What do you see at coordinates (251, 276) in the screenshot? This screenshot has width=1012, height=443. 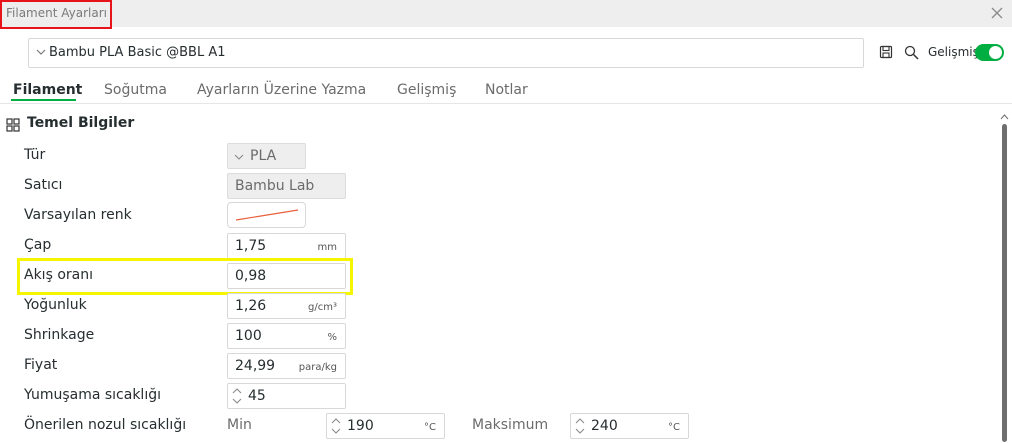 I see `flow-ratio-value: 0,98` at bounding box center [251, 276].